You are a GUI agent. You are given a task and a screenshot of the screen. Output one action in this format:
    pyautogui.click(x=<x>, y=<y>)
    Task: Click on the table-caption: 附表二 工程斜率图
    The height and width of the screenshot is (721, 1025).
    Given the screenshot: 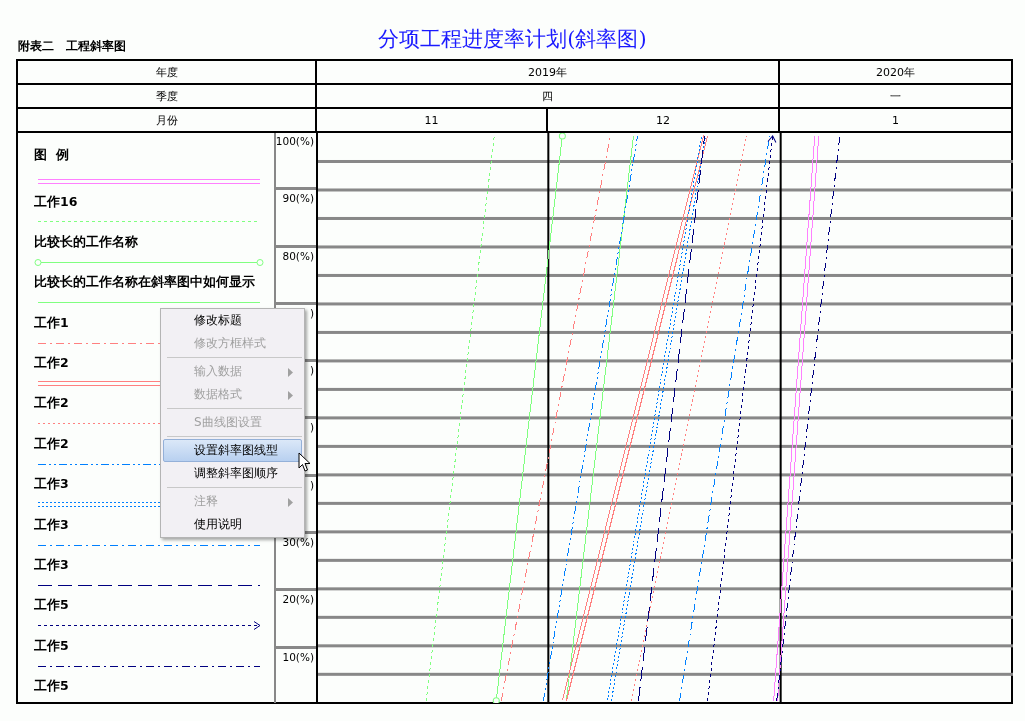 What is the action you would take?
    pyautogui.click(x=72, y=46)
    